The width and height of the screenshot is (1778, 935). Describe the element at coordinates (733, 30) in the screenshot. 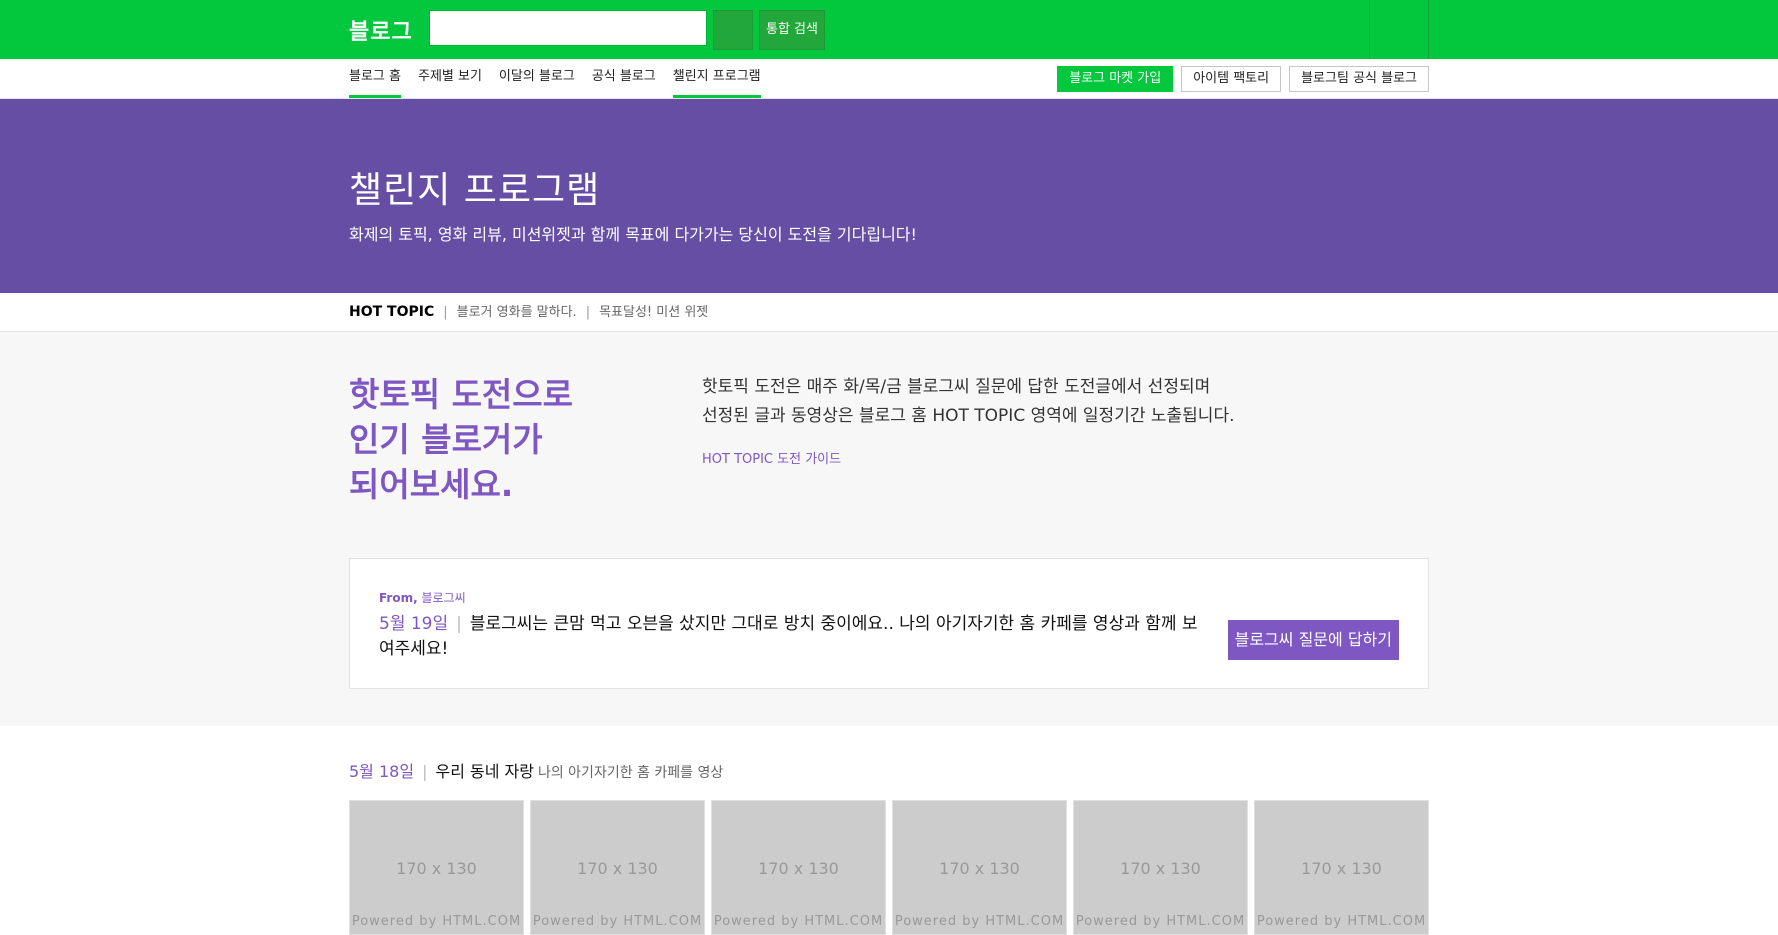

I see `search-button` at that location.